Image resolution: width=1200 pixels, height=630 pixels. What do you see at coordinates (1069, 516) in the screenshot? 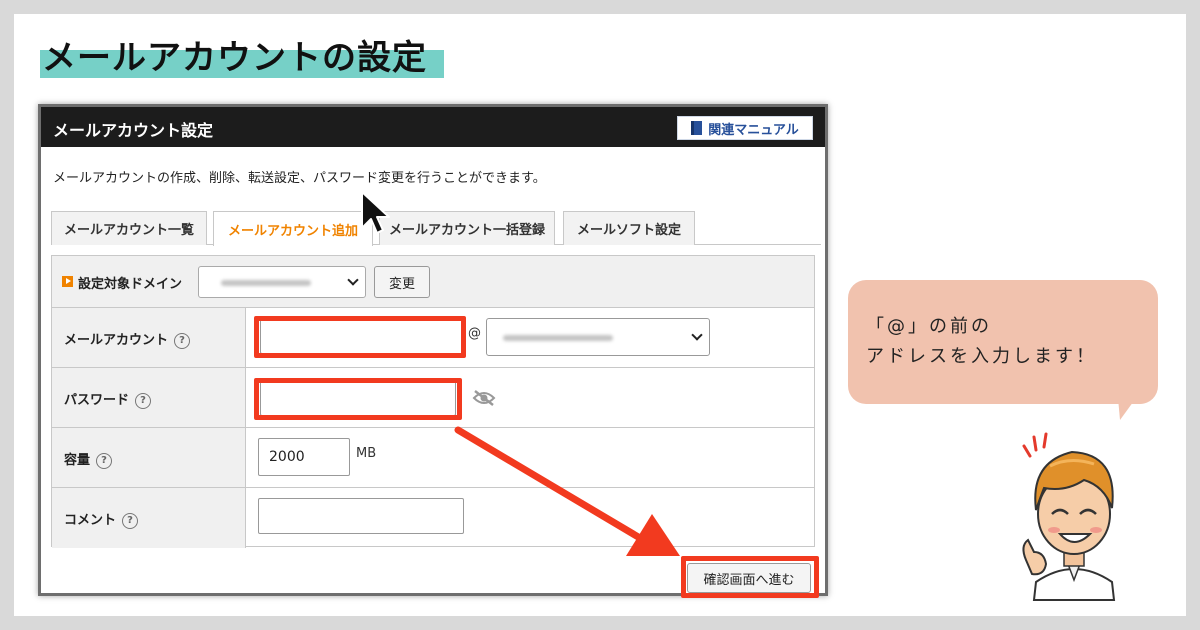
I see `mascot-illustration` at bounding box center [1069, 516].